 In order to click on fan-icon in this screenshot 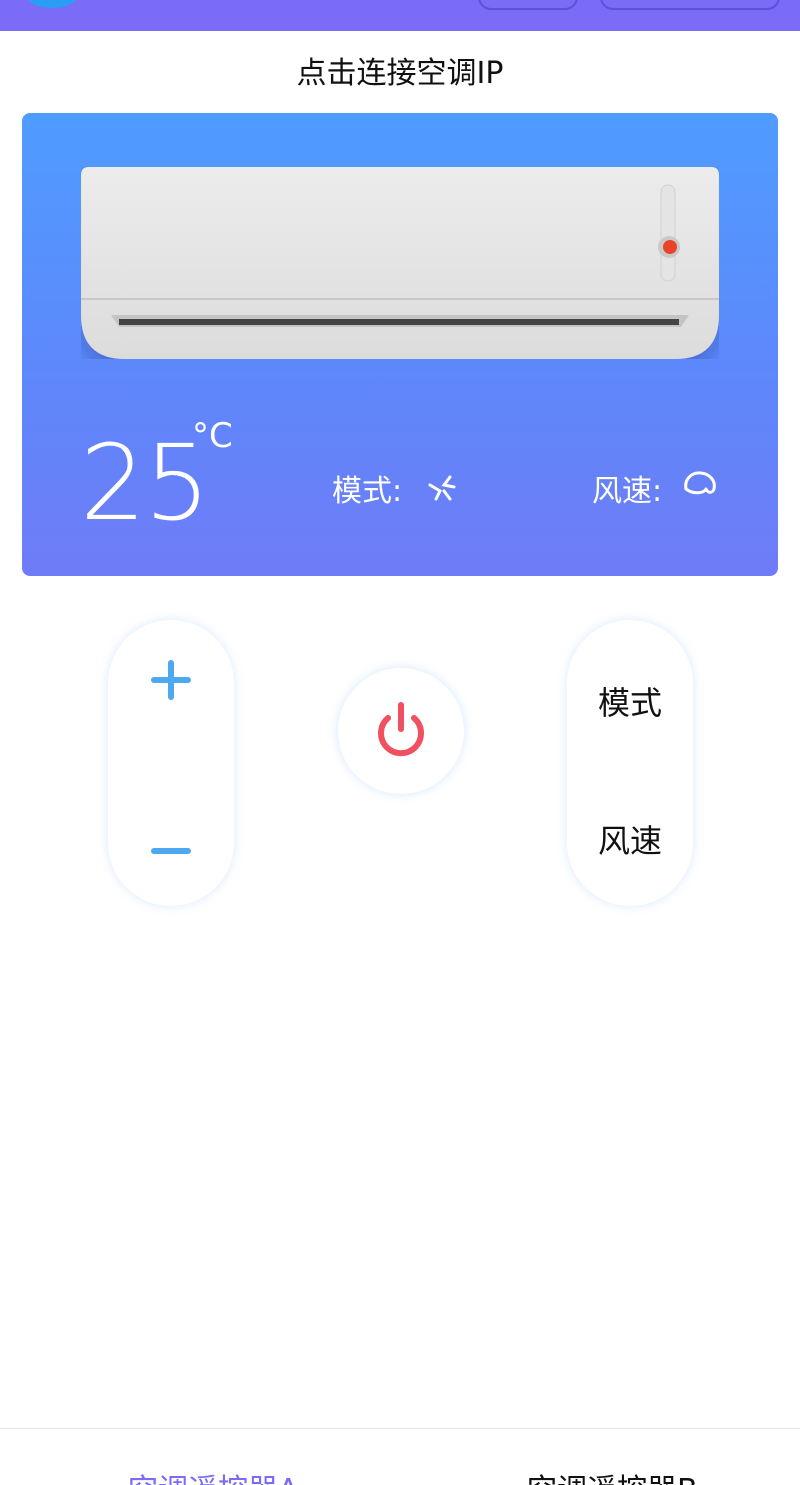, I will do `click(442, 488)`.